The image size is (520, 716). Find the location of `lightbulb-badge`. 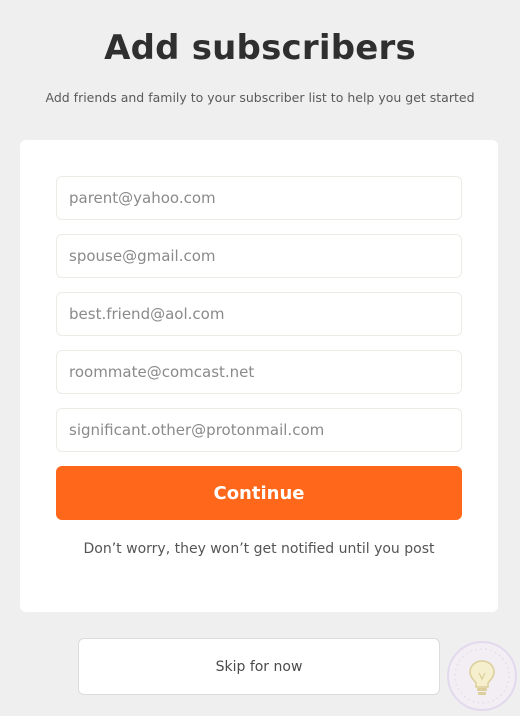

lightbulb-badge is located at coordinates (482, 676).